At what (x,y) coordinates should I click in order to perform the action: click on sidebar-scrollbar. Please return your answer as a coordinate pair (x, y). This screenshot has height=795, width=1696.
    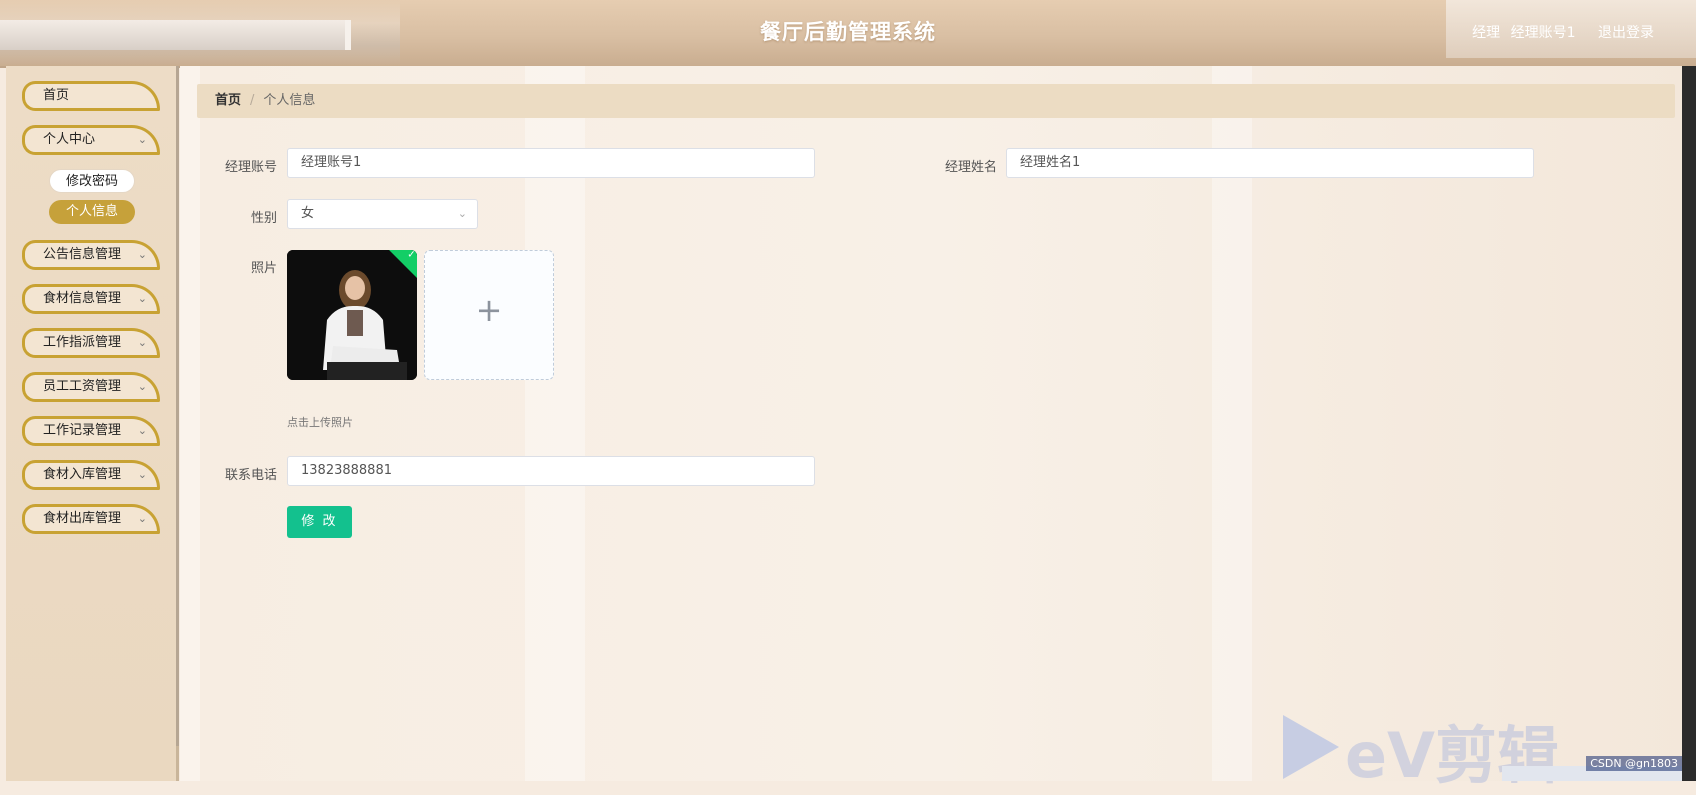
    Looking at the image, I should click on (177, 406).